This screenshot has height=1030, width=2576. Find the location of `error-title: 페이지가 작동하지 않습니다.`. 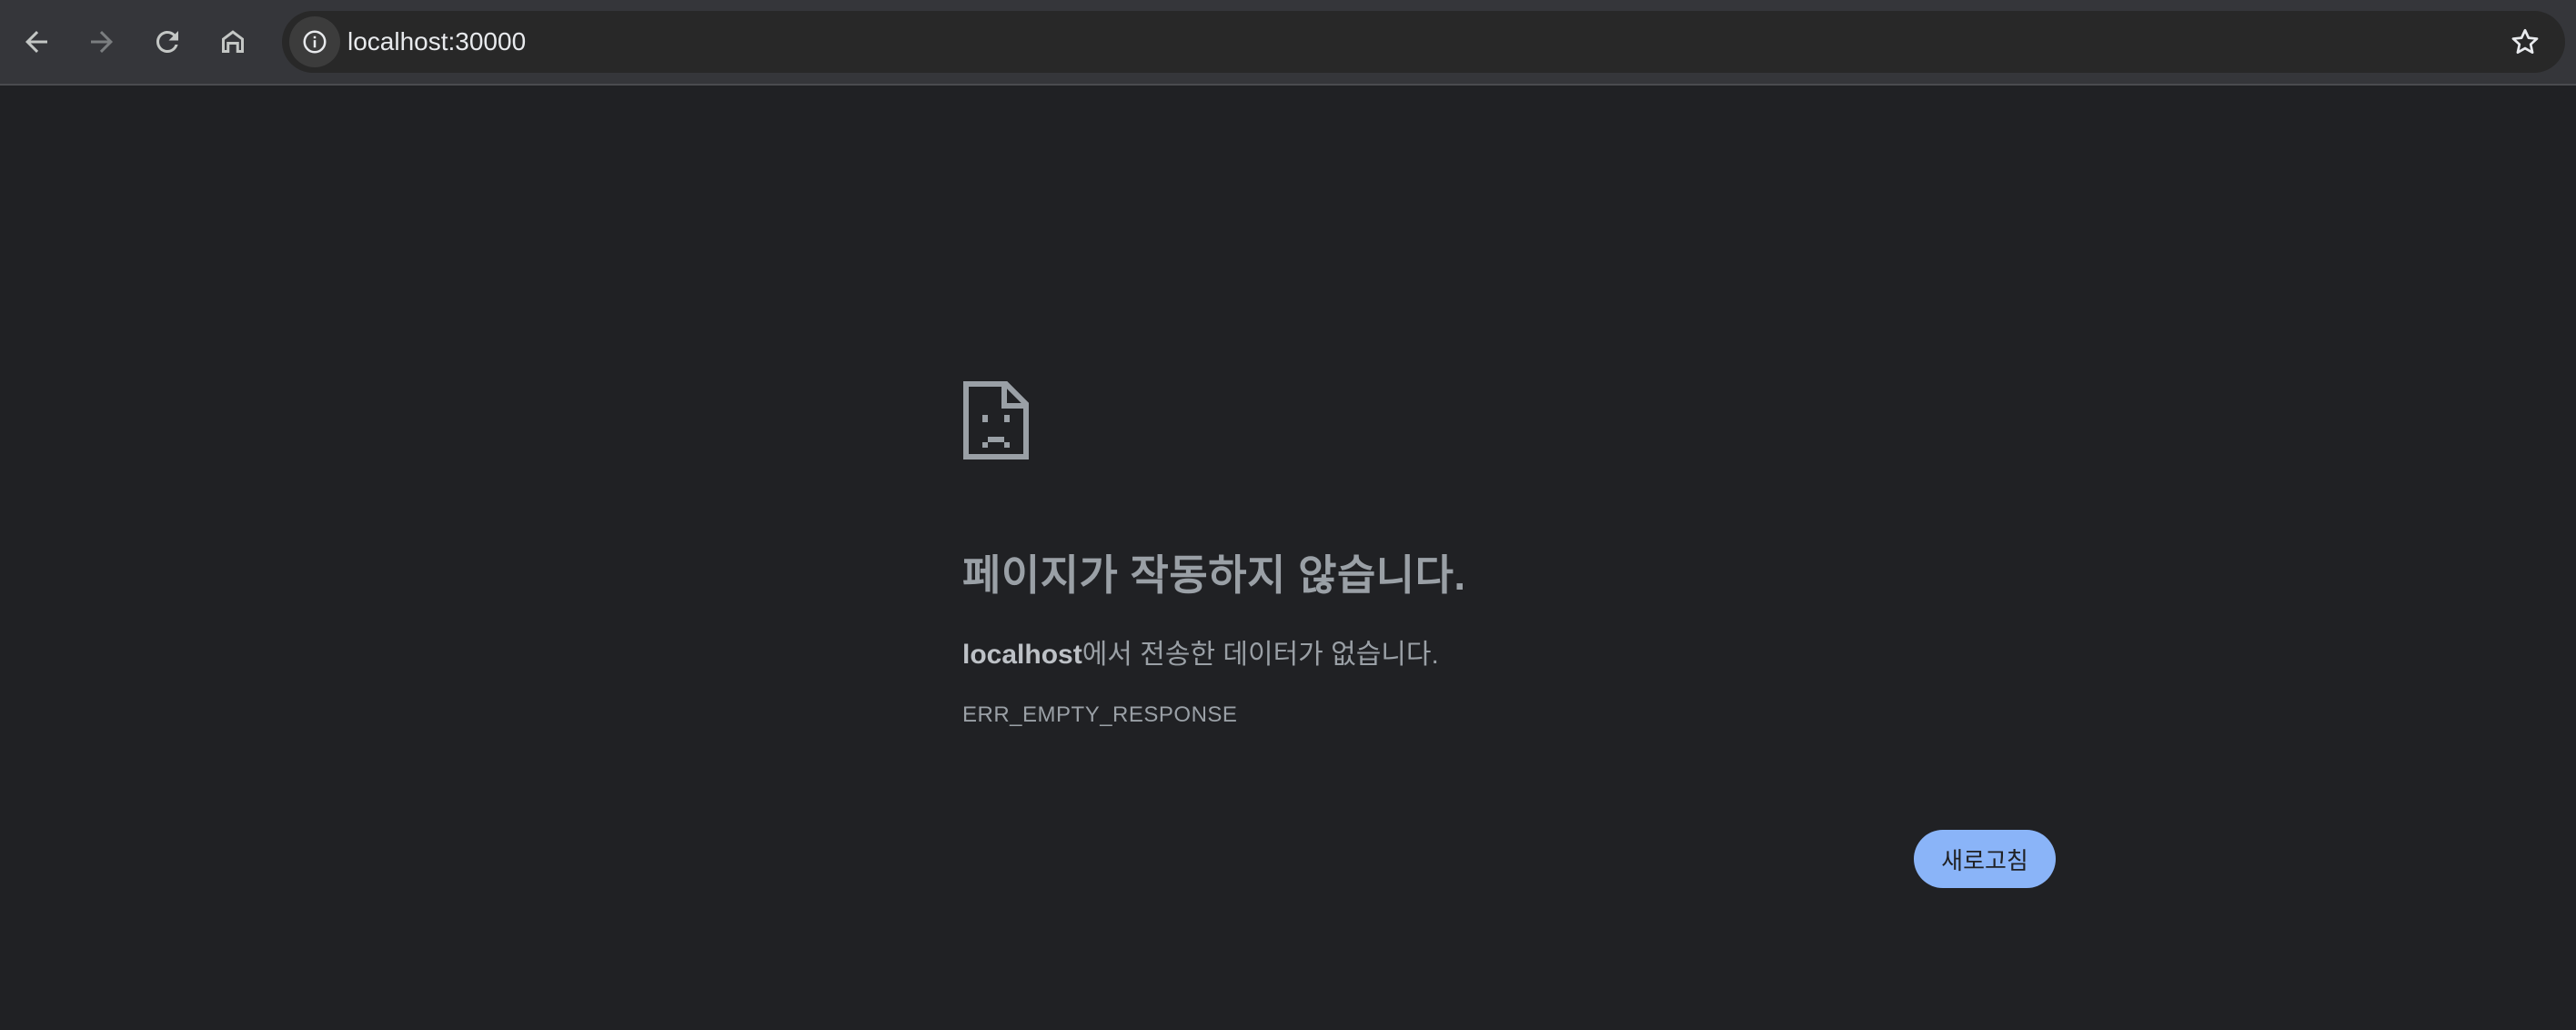

error-title: 페이지가 작동하지 않습니다. is located at coordinates (1214, 575).